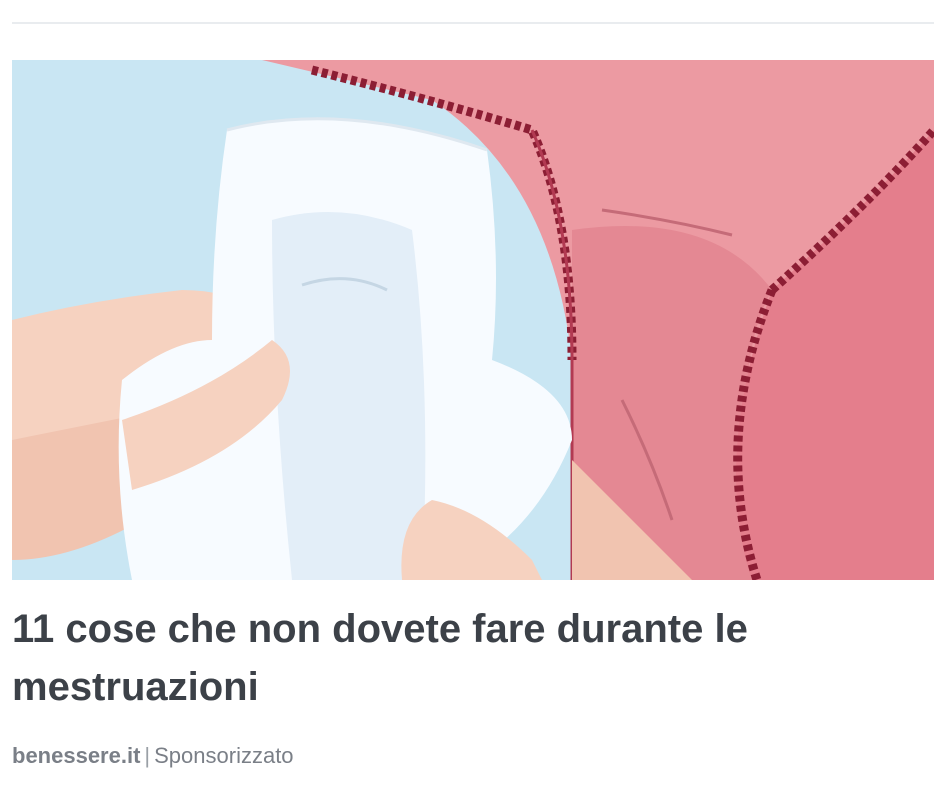 This screenshot has height=800, width=946. What do you see at coordinates (224, 755) in the screenshot?
I see `sponsored-label: Sponsorizzato` at bounding box center [224, 755].